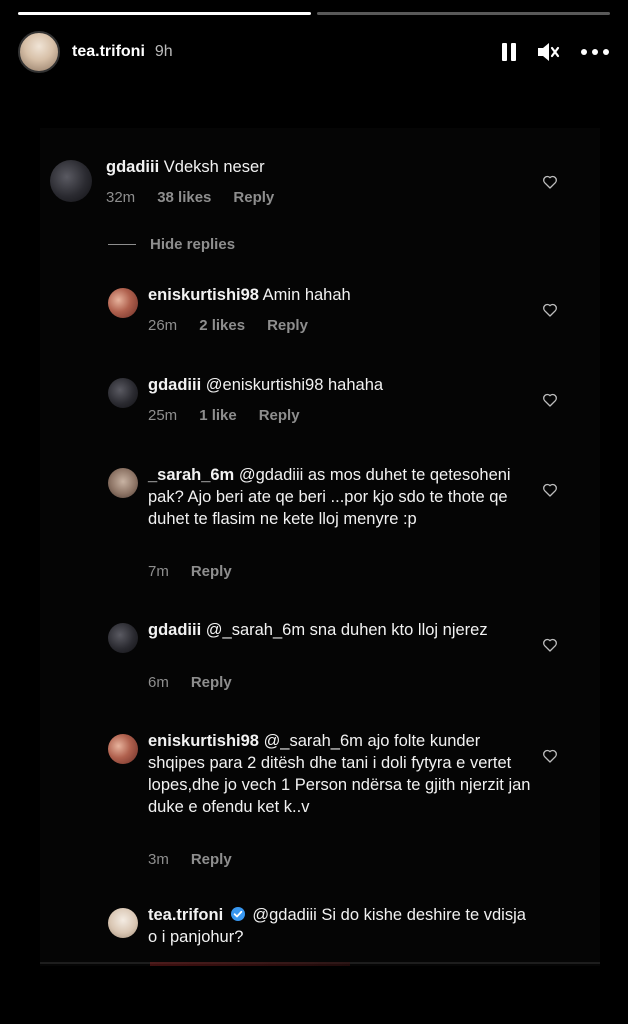  I want to click on comment-text: Vdeksh neser, so click(214, 167).